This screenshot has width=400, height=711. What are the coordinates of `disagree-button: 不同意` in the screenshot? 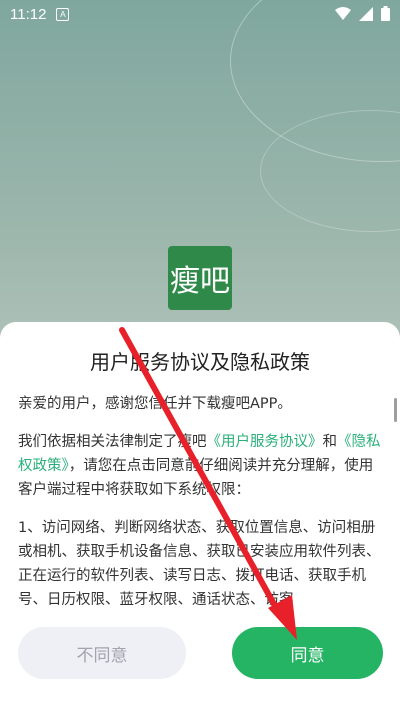 It's located at (102, 653).